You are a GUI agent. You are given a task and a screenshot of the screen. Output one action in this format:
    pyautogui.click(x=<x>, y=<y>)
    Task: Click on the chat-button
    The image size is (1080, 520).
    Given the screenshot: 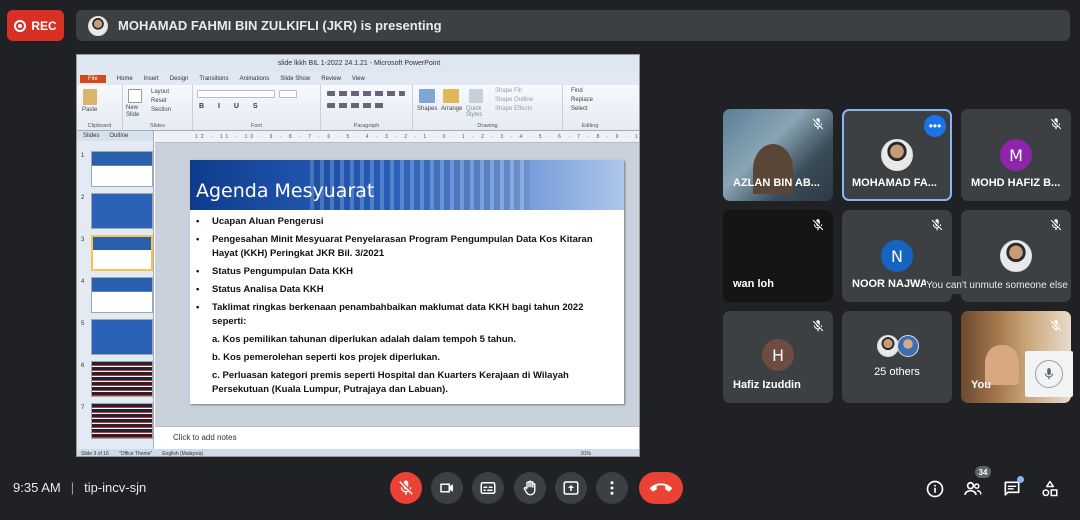 What is the action you would take?
    pyautogui.click(x=1012, y=488)
    